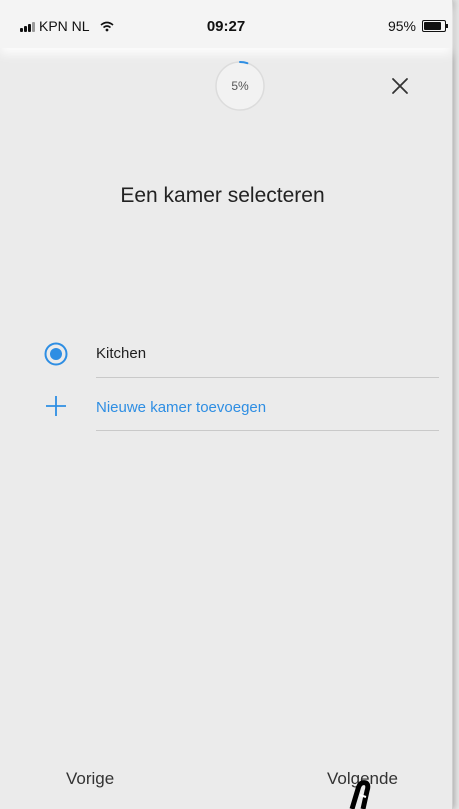 This screenshot has height=809, width=459. Describe the element at coordinates (56, 406) in the screenshot. I see `plus-icon` at that location.